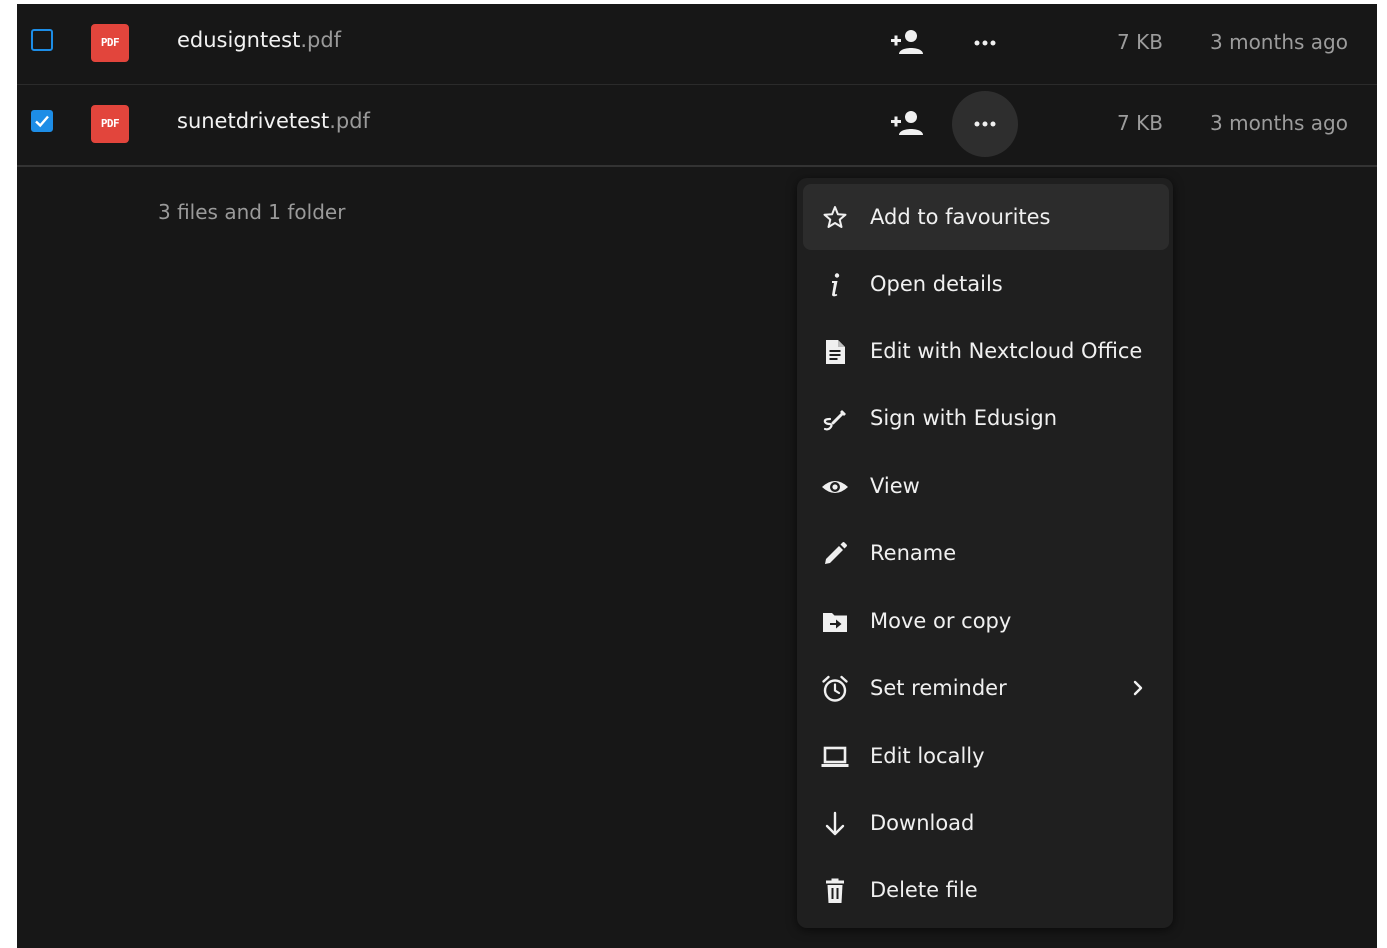  What do you see at coordinates (835, 688) in the screenshot?
I see `alarm-icon` at bounding box center [835, 688].